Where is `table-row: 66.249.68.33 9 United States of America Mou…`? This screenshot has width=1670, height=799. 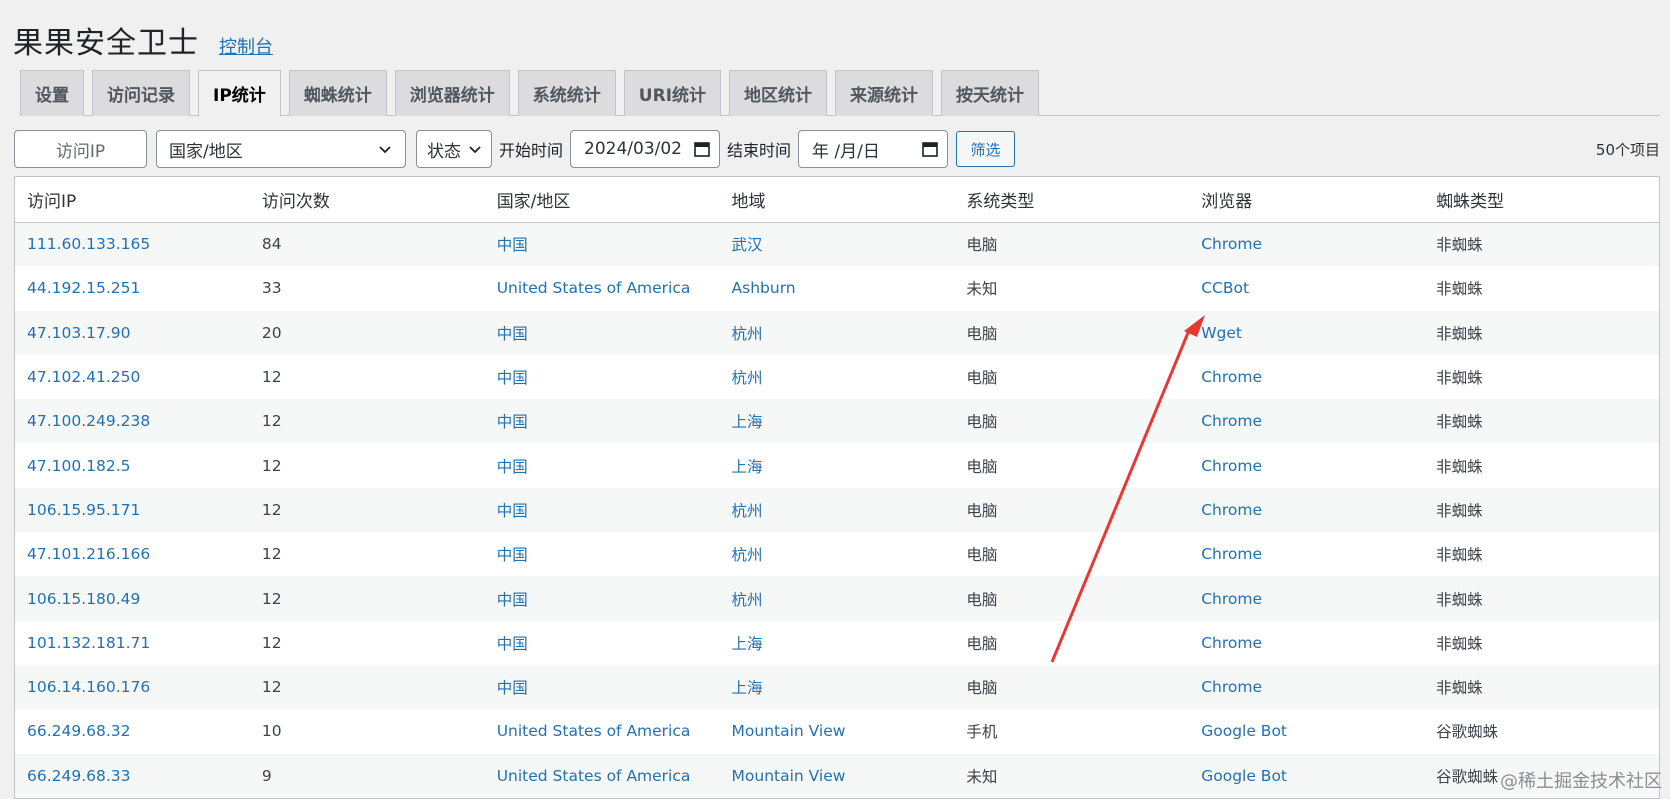
table-row: 66.249.68.33 9 United States of America Mou… is located at coordinates (837, 775).